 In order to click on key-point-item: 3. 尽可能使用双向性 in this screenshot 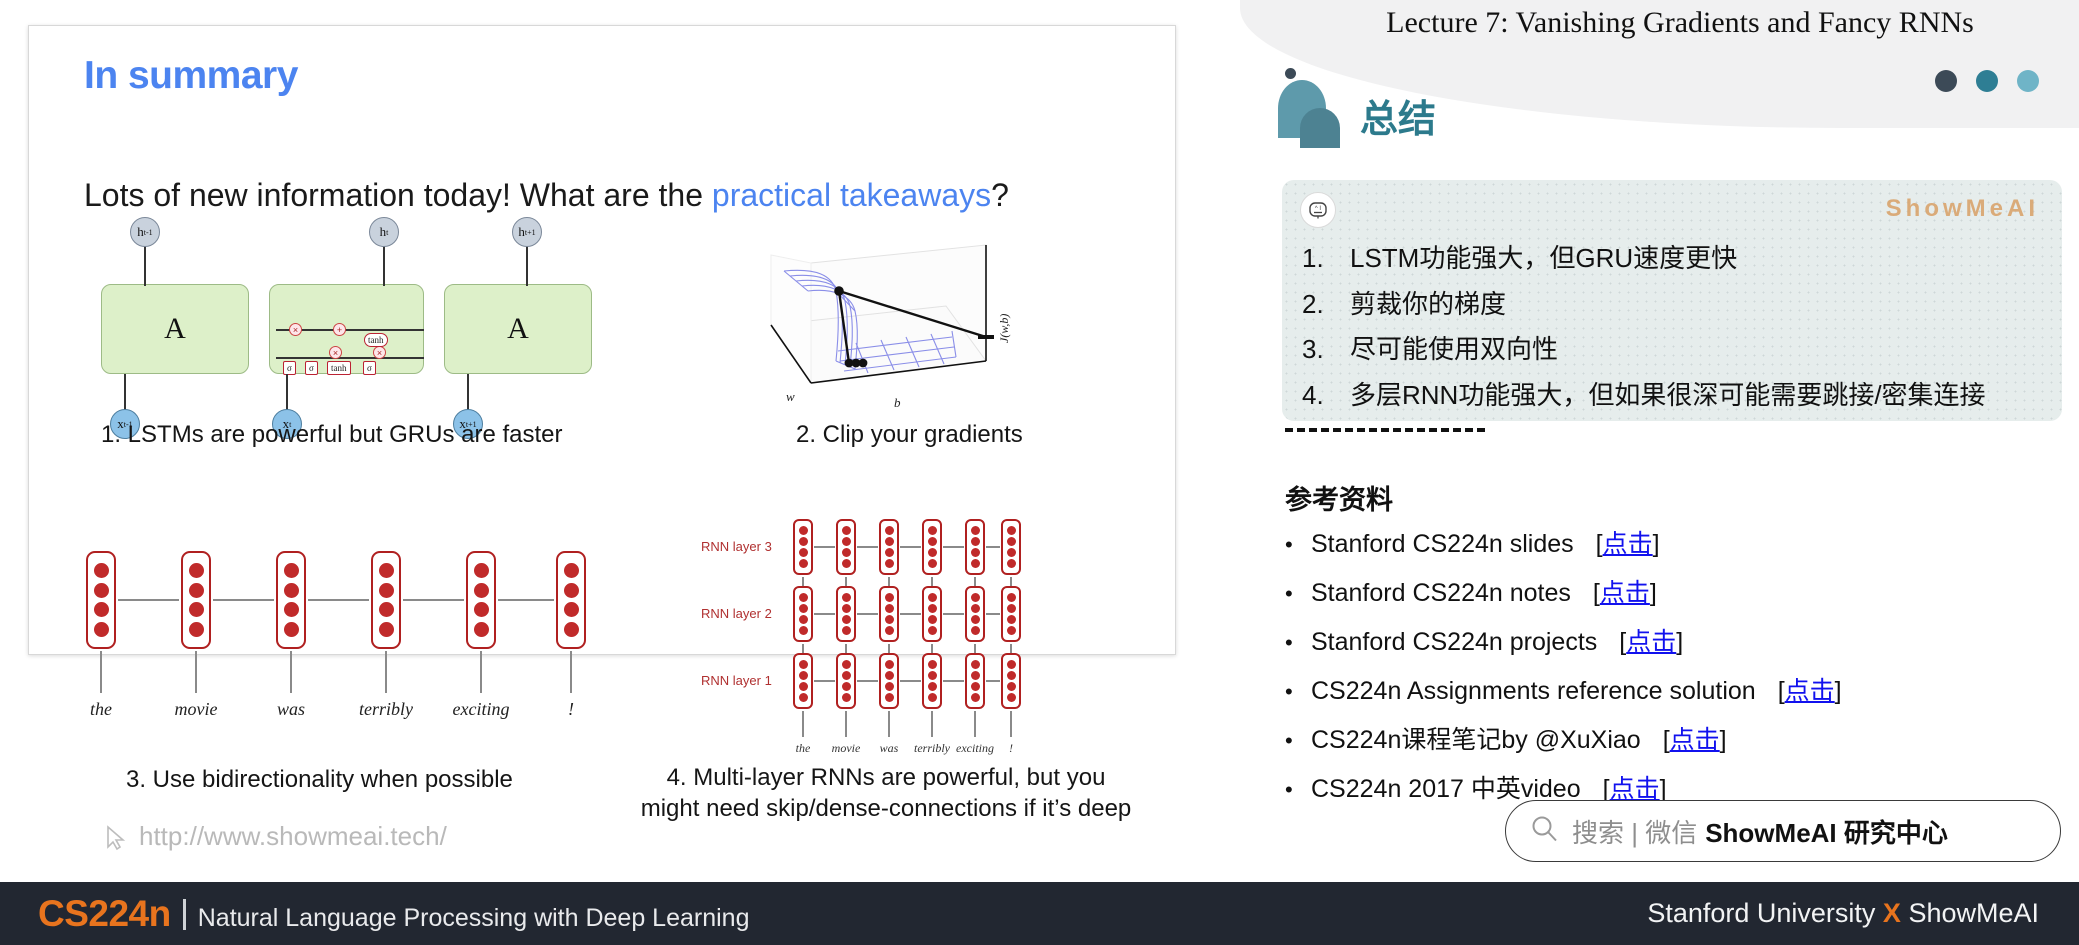, I will do `click(1682, 350)`.